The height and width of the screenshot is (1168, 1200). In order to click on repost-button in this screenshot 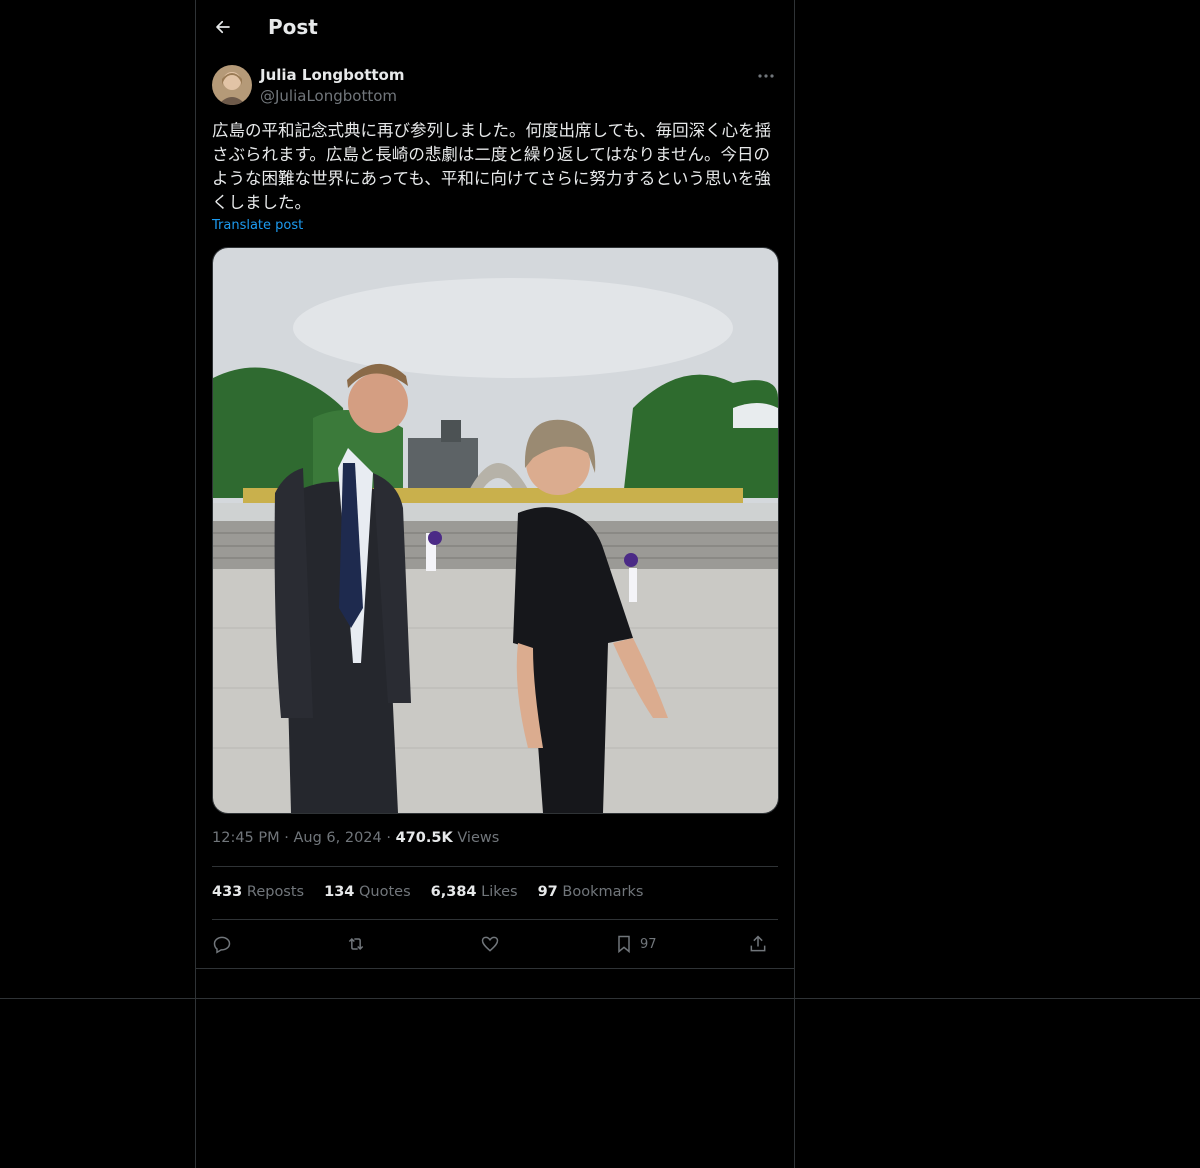, I will do `click(356, 944)`.